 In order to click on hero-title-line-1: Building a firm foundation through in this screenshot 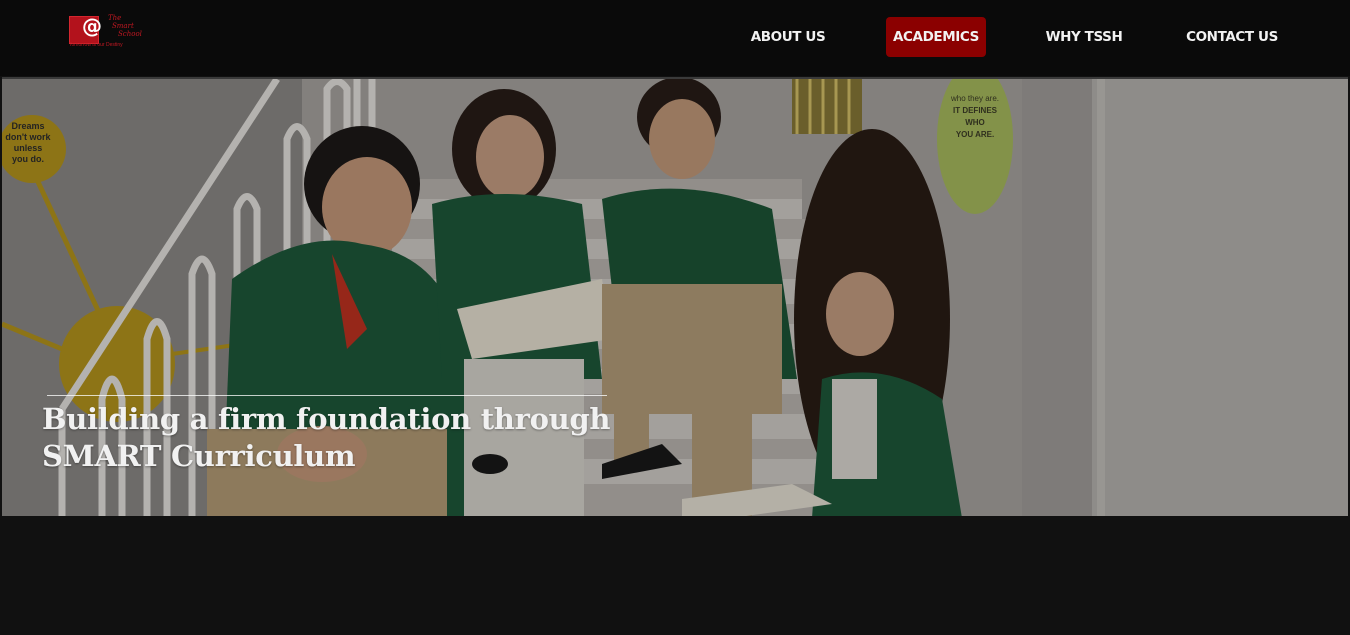, I will do `click(326, 419)`.